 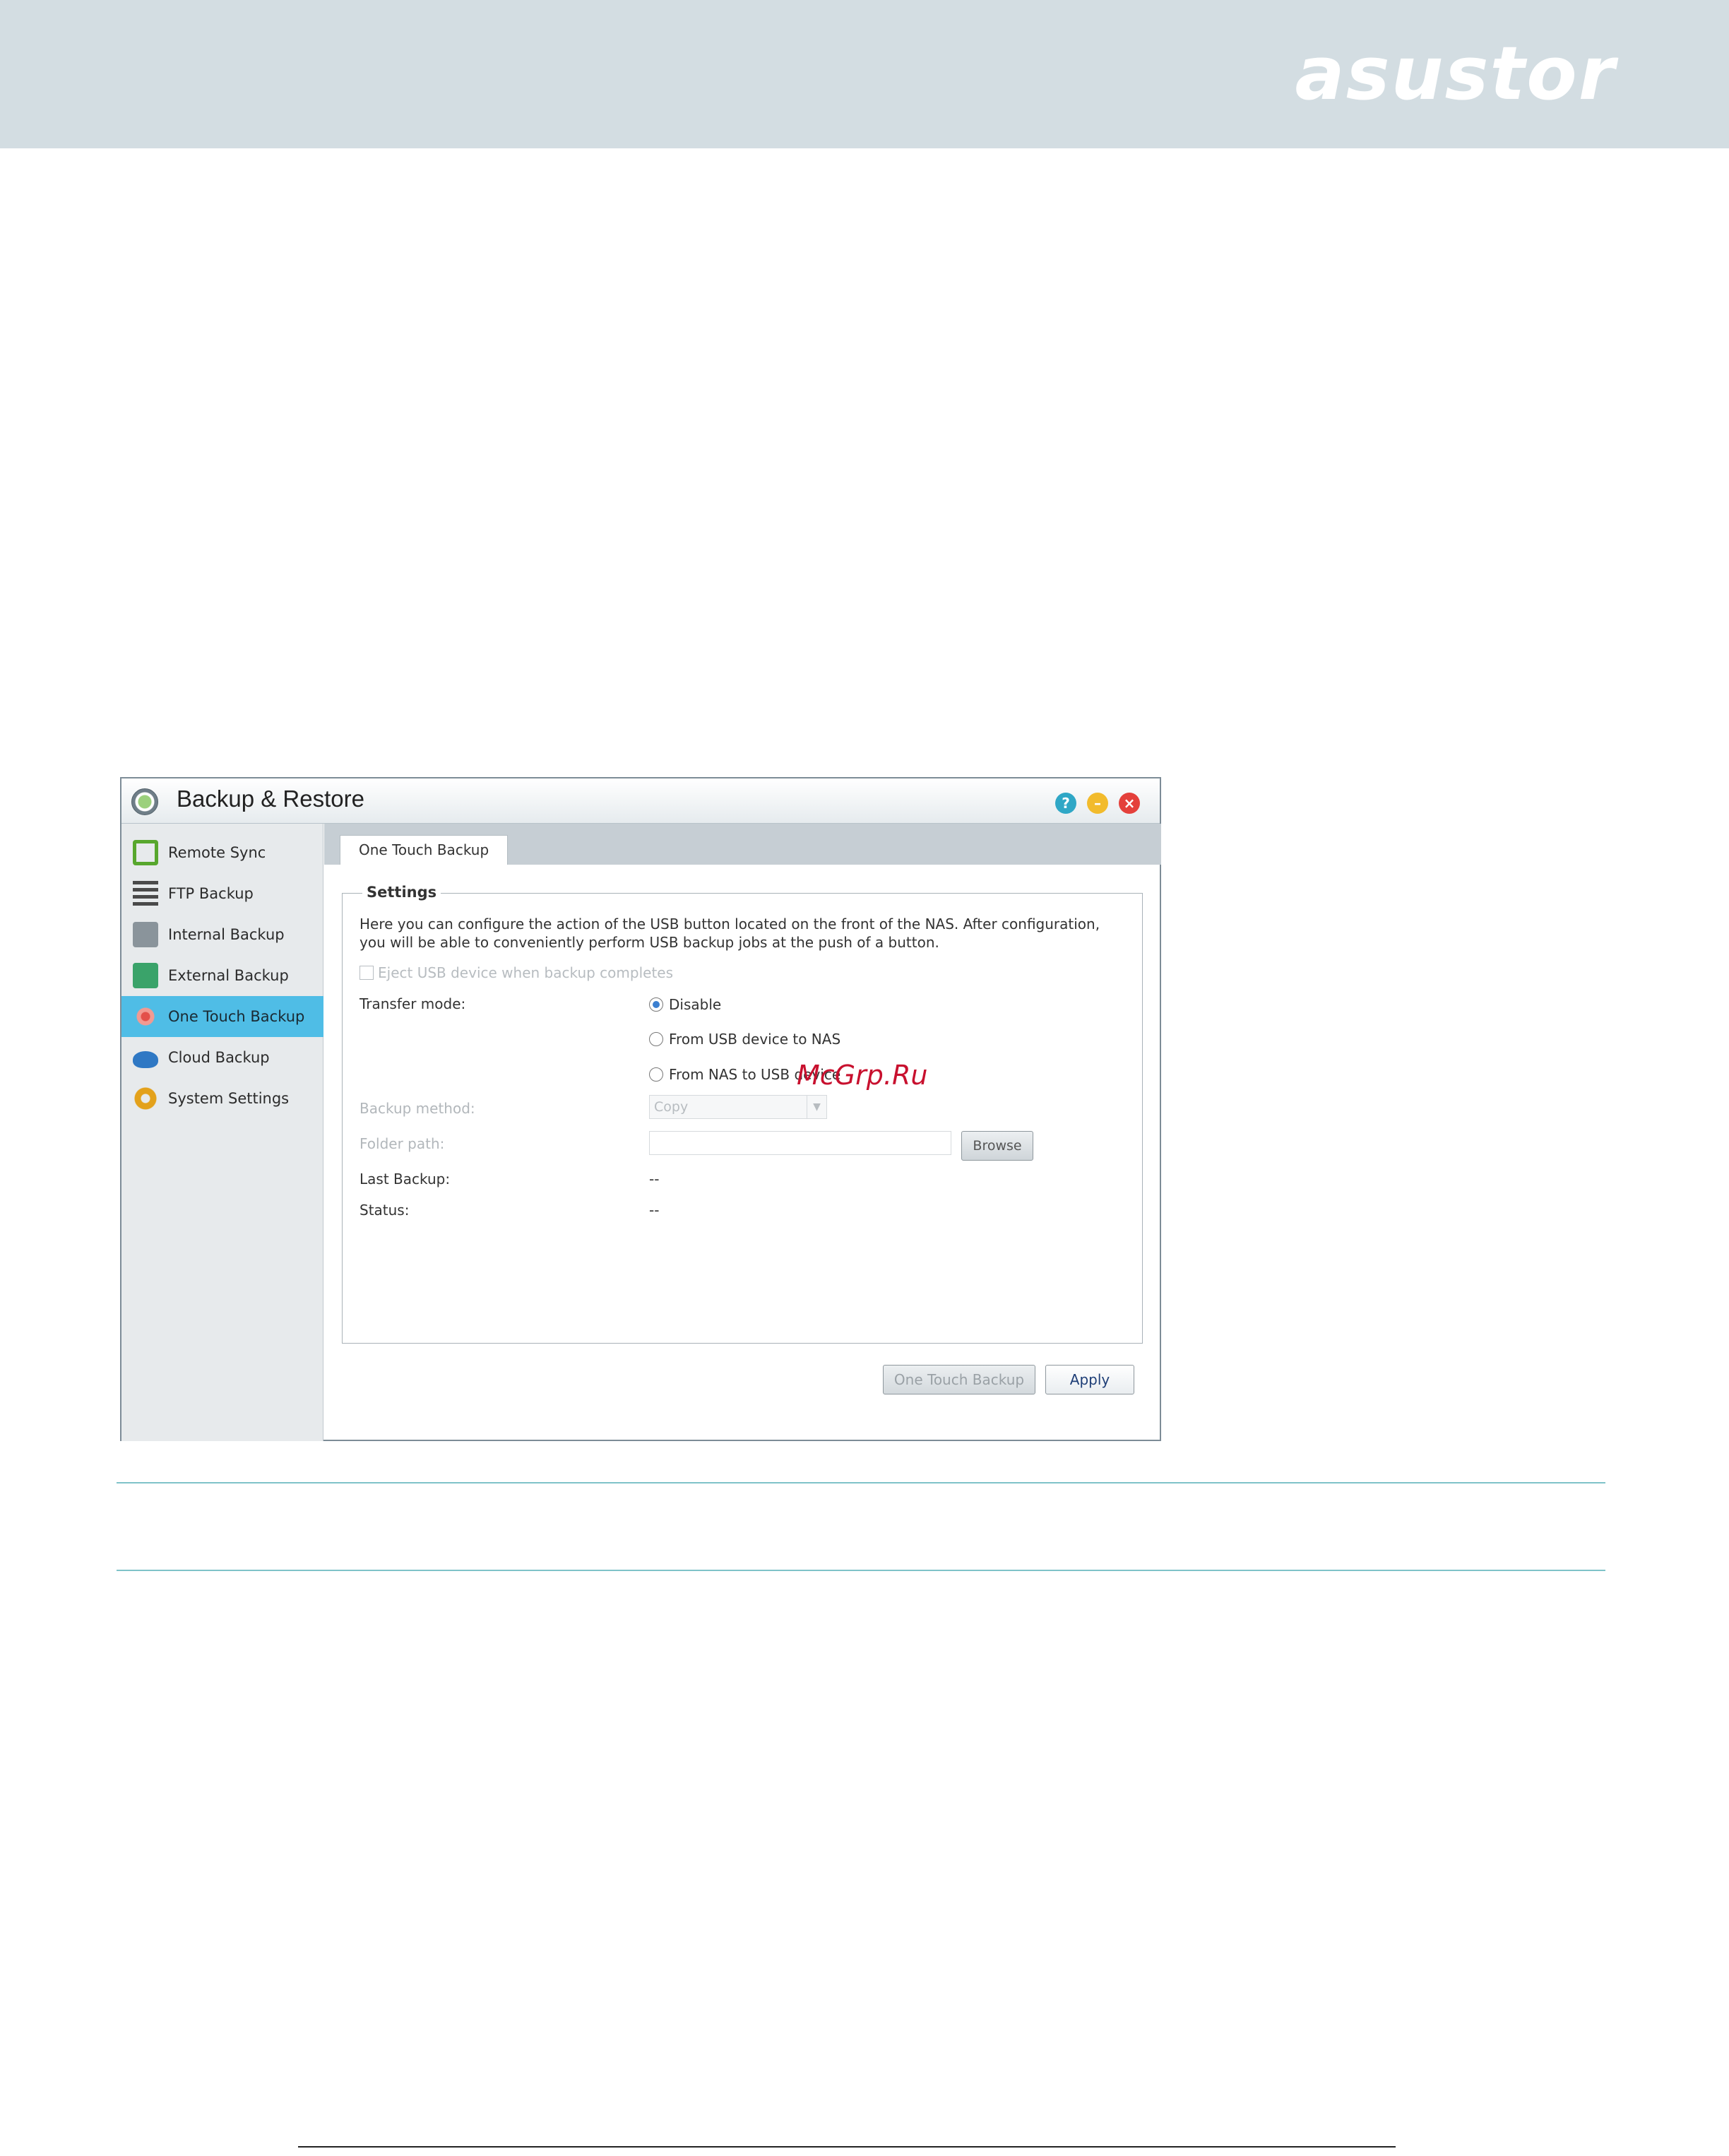 What do you see at coordinates (402, 1143) in the screenshot?
I see `folder-path-label: Folder path:` at bounding box center [402, 1143].